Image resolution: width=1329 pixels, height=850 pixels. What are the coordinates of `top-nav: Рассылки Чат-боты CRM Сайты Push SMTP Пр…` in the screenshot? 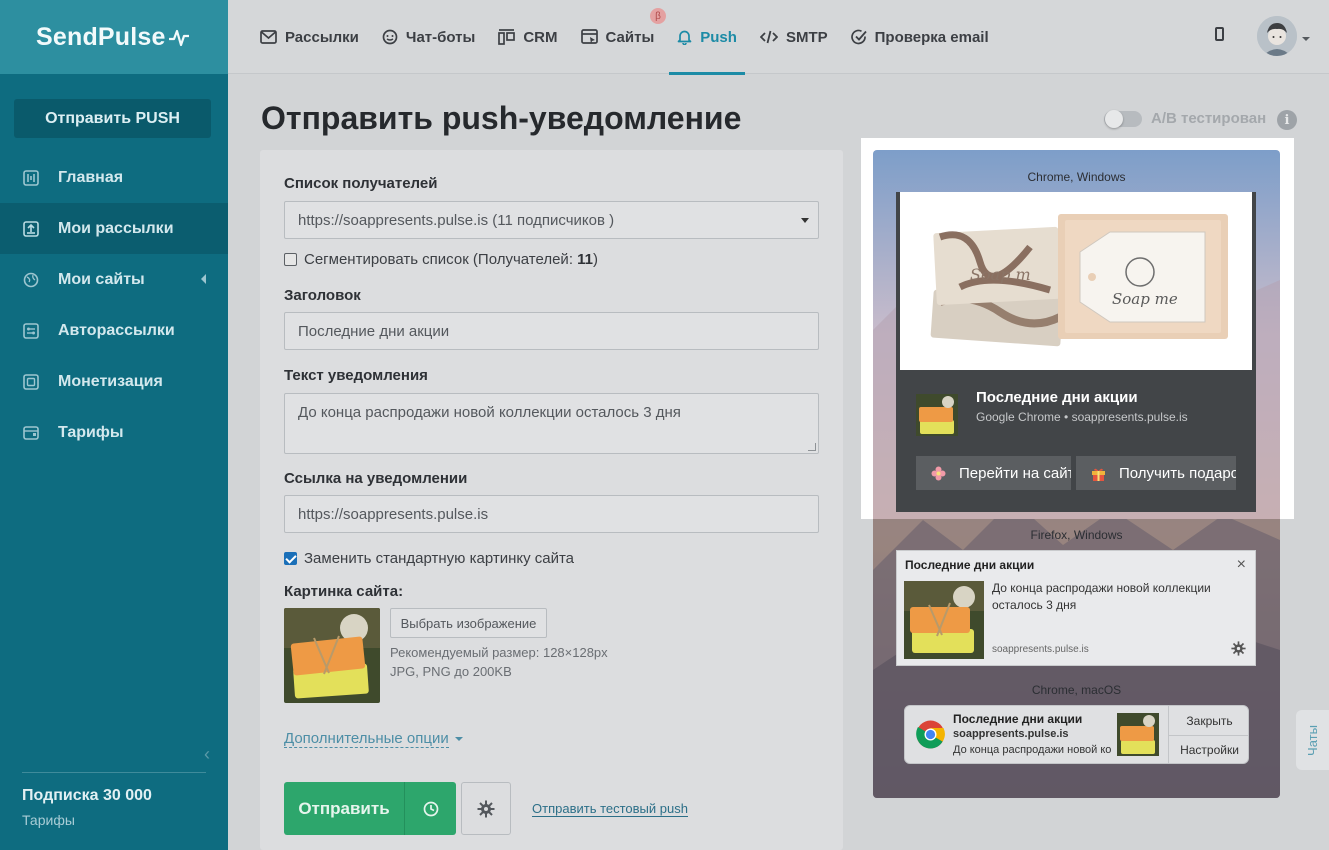 It's located at (636, 37).